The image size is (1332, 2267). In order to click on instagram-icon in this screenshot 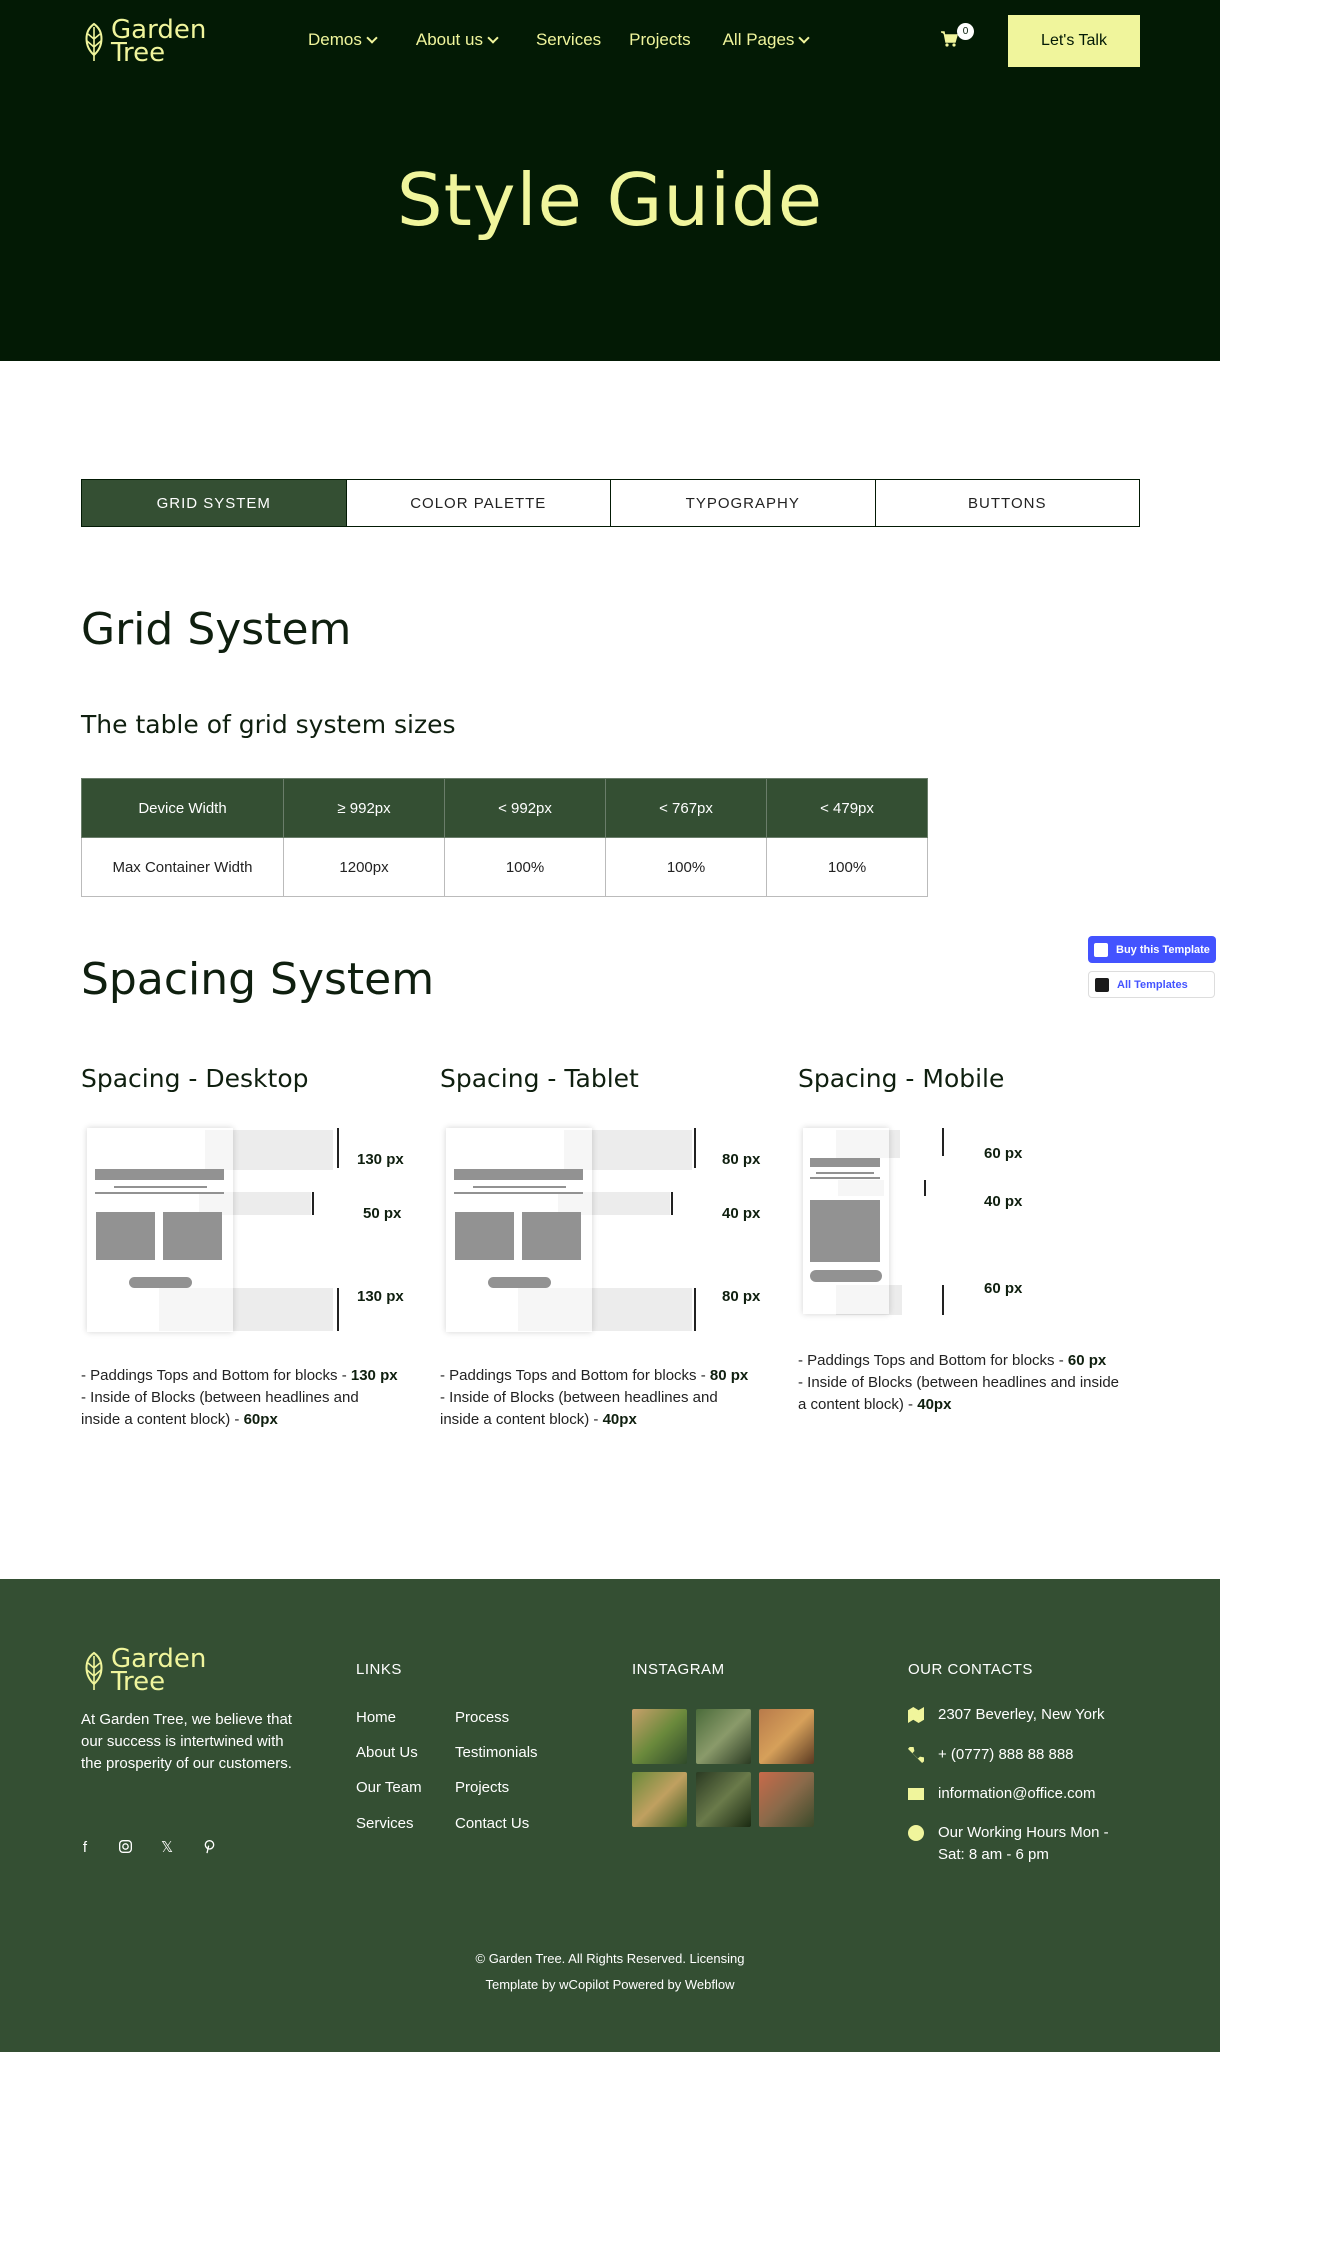, I will do `click(125, 1848)`.